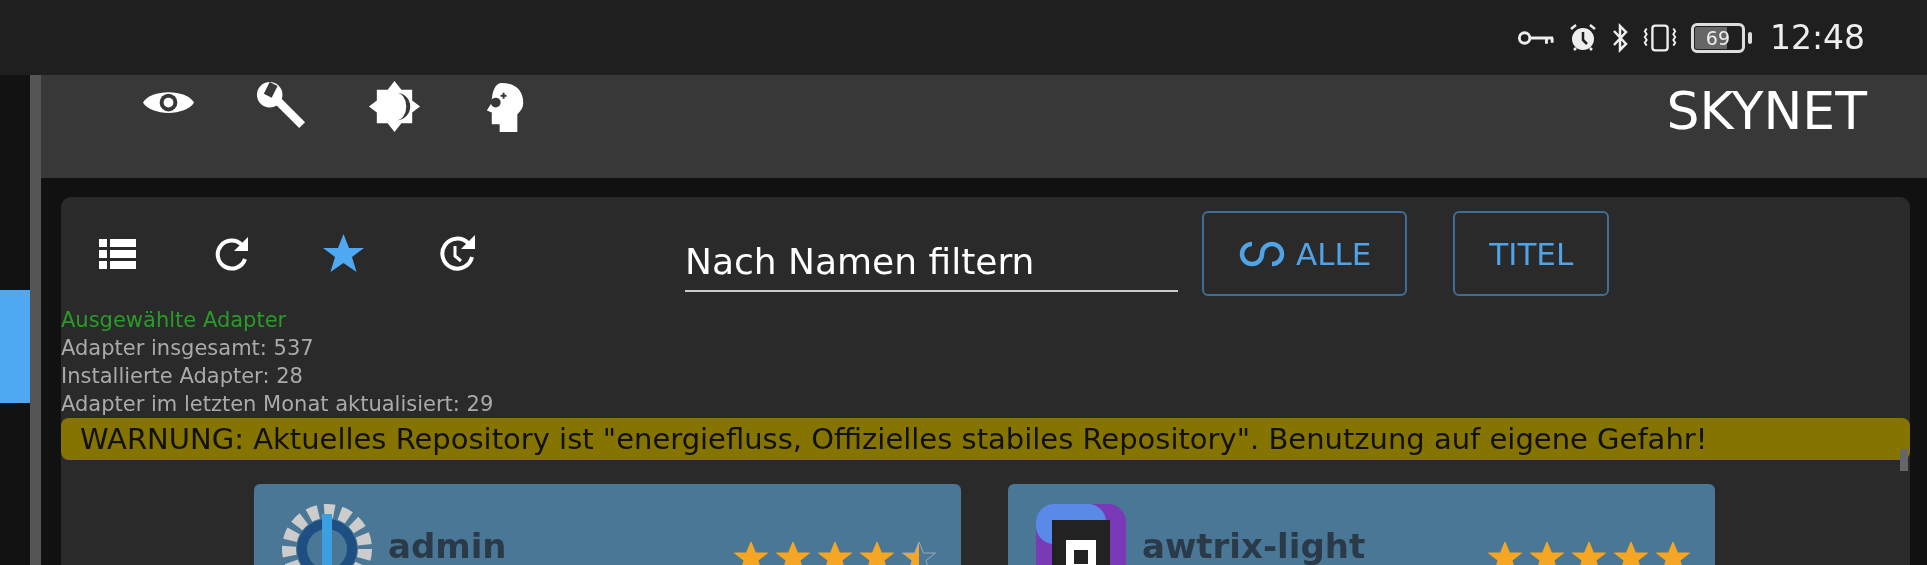 The height and width of the screenshot is (565, 1927). What do you see at coordinates (1305, 253) in the screenshot?
I see `all-button: ALLE` at bounding box center [1305, 253].